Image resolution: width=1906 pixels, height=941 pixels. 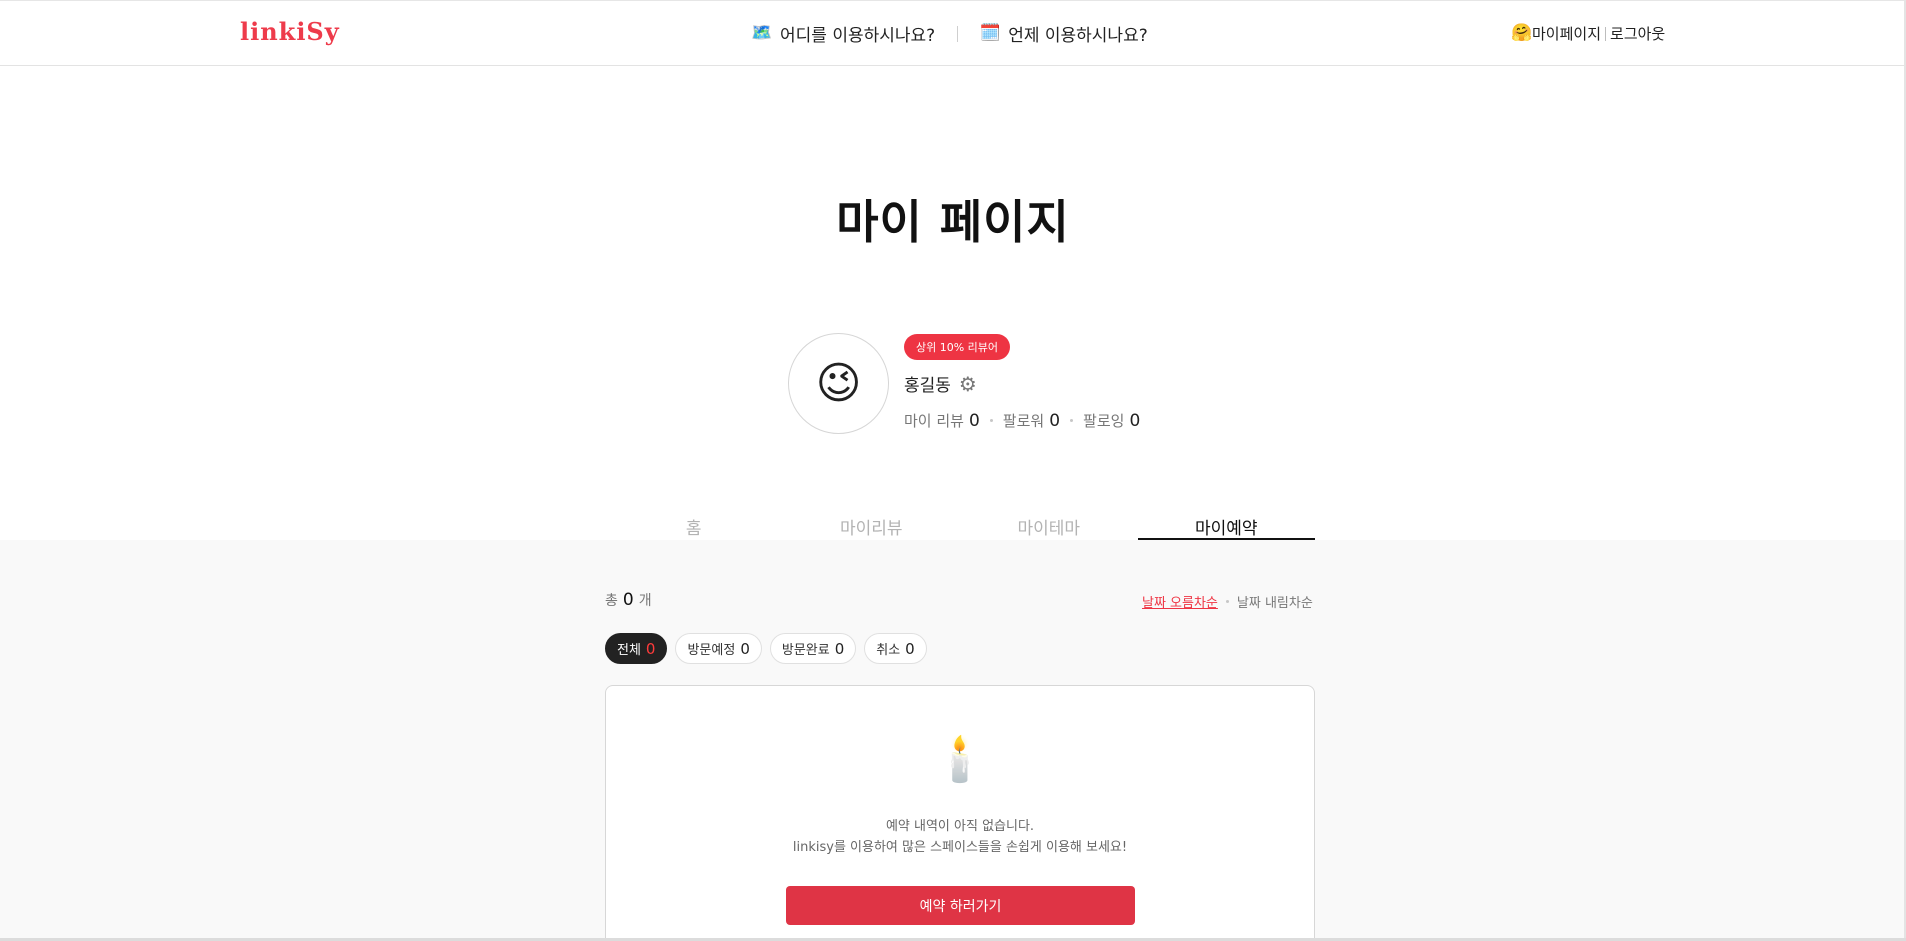 I want to click on filter-label: 방문예정, so click(x=711, y=650).